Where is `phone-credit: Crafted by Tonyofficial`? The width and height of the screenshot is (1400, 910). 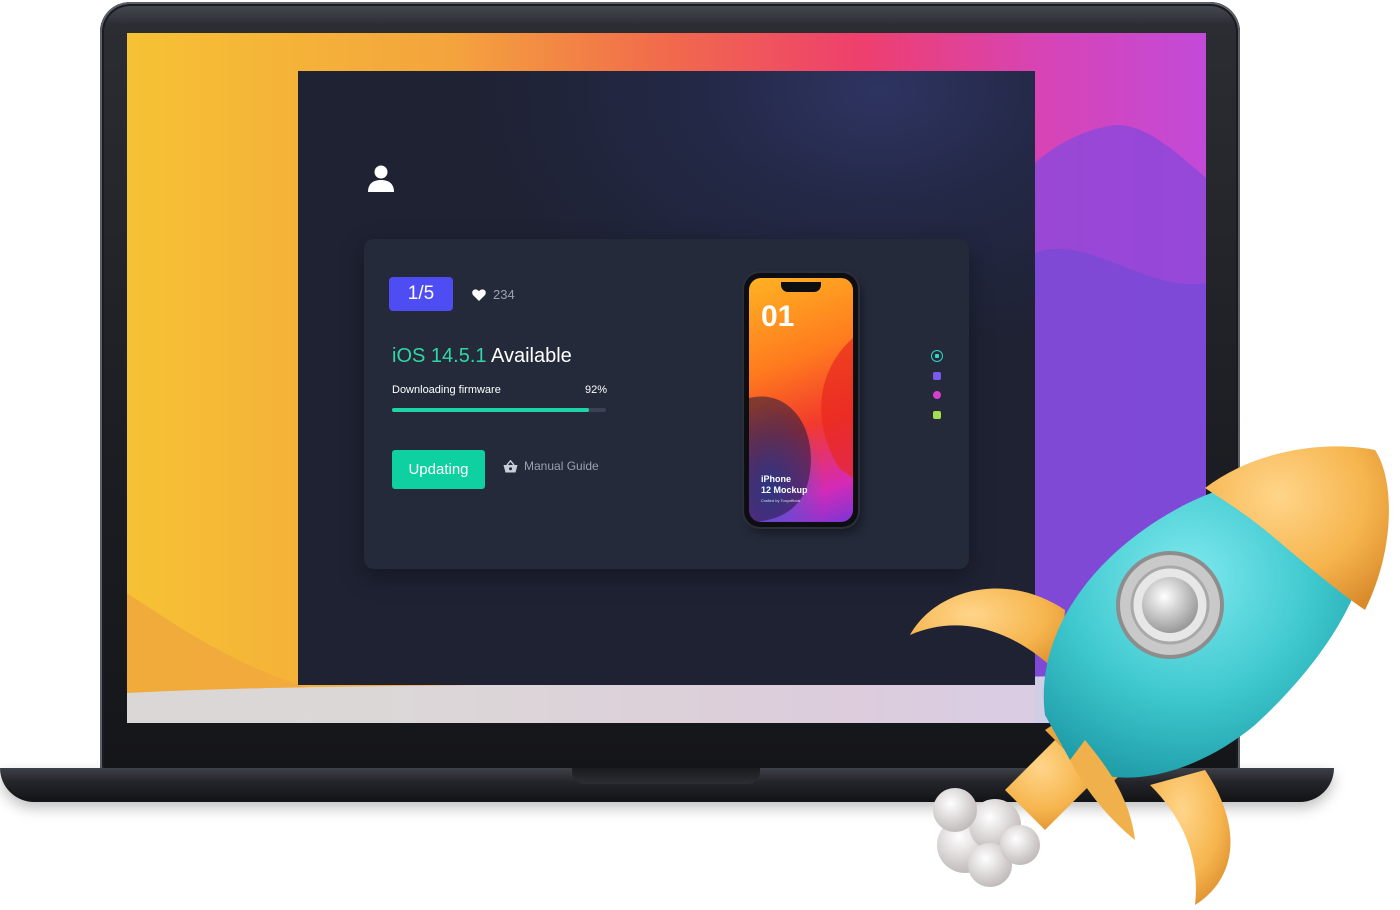 phone-credit: Crafted by Tonyofficial is located at coordinates (781, 500).